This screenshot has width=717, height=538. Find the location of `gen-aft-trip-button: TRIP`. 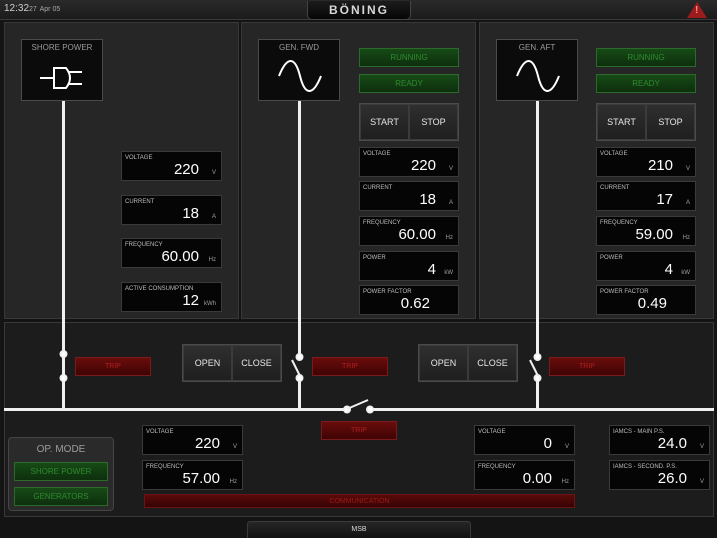

gen-aft-trip-button: TRIP is located at coordinates (587, 366).